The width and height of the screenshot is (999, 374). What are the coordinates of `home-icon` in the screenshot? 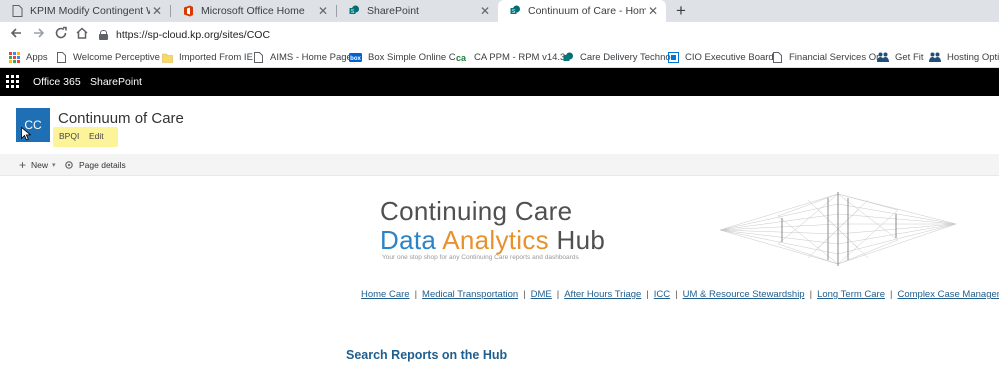 It's located at (82, 34).